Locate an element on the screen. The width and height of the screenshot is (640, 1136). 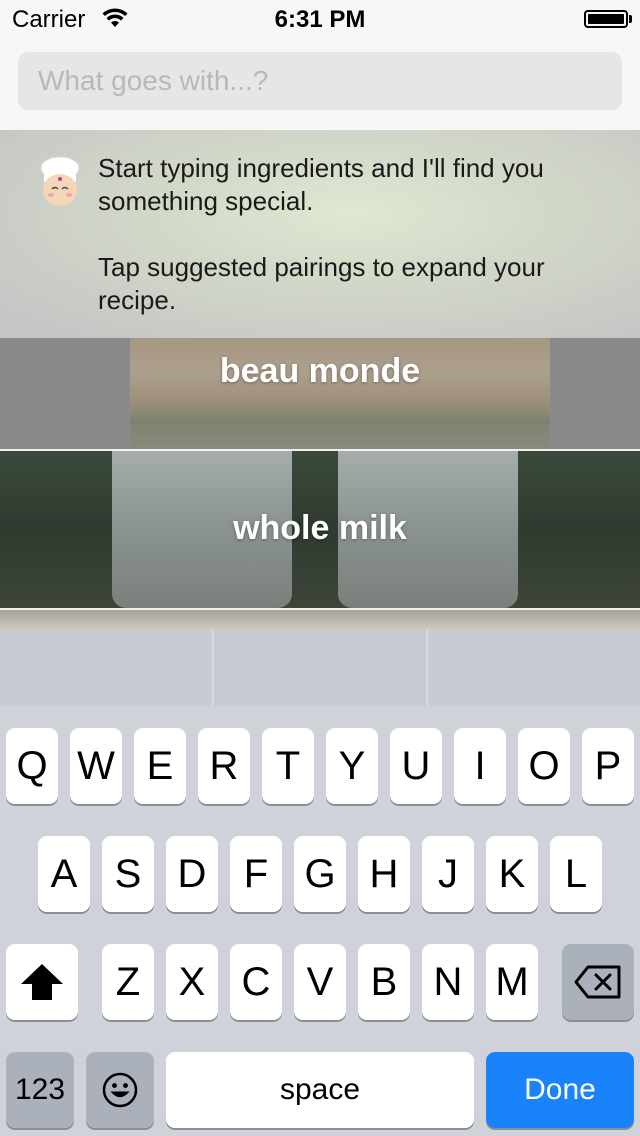
pairing-row-beau-monde: beau monde is located at coordinates (320, 393).